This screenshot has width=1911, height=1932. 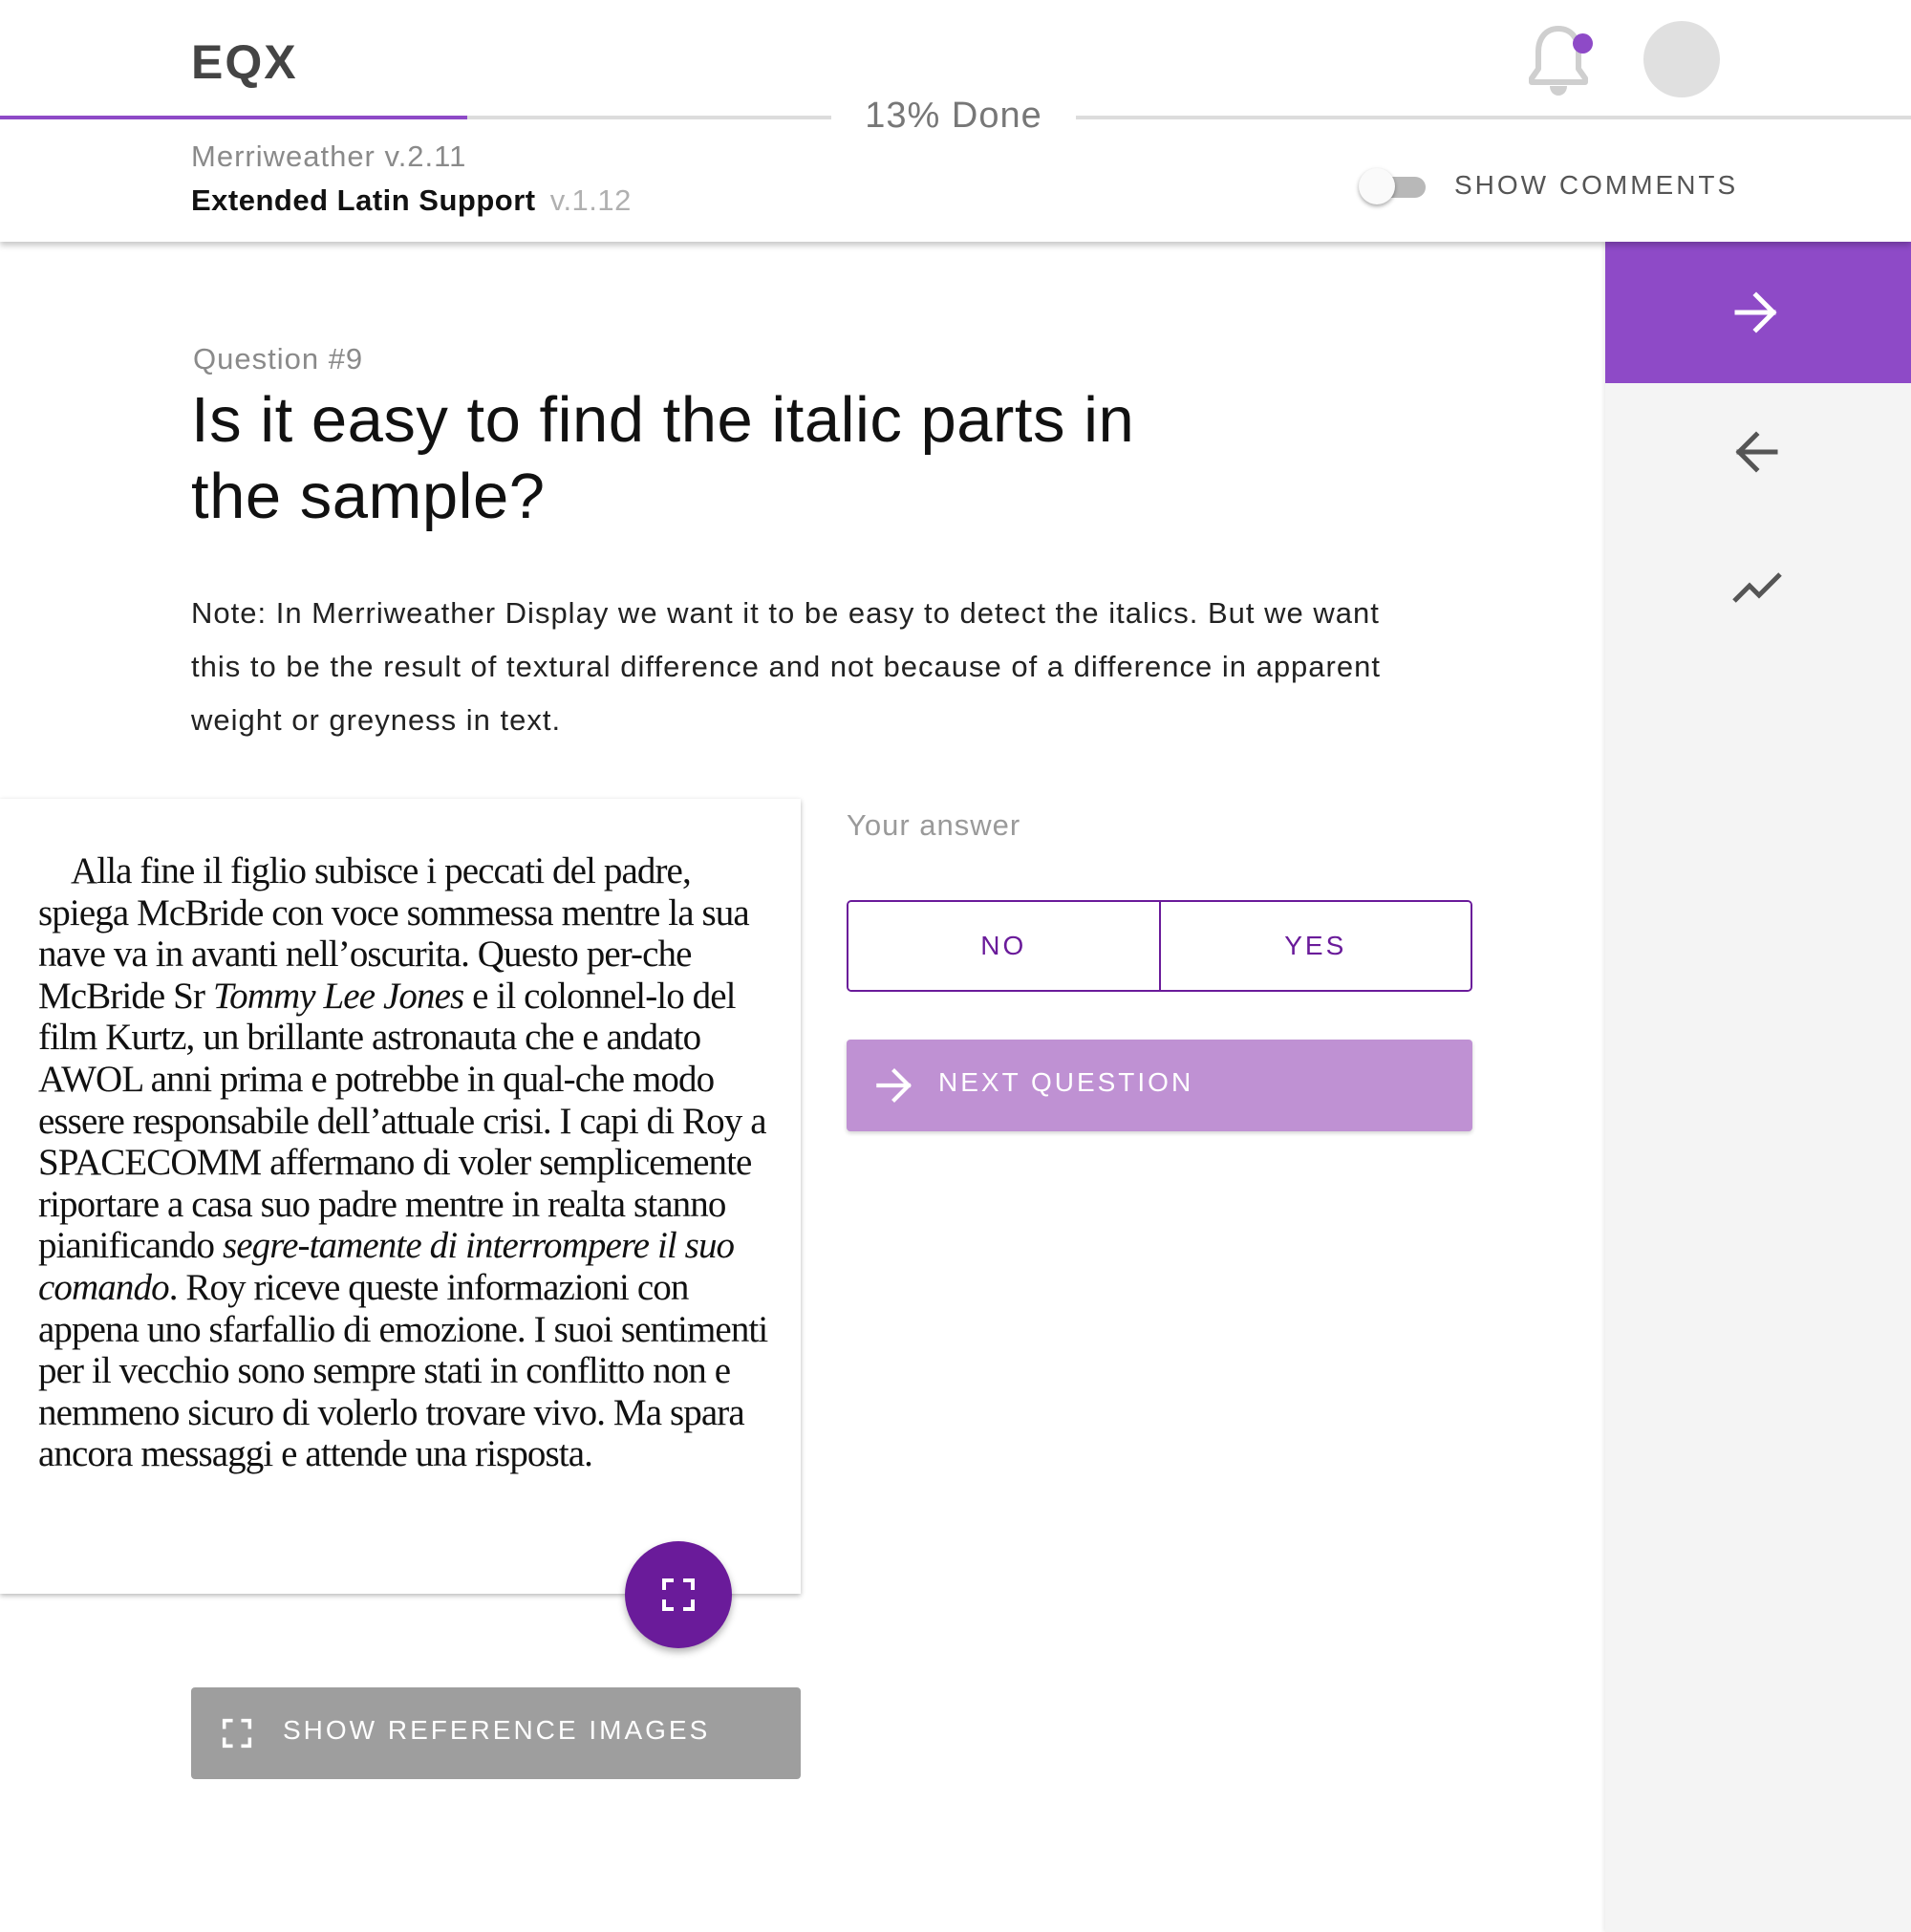 What do you see at coordinates (1583, 43) in the screenshot?
I see `notification-dot` at bounding box center [1583, 43].